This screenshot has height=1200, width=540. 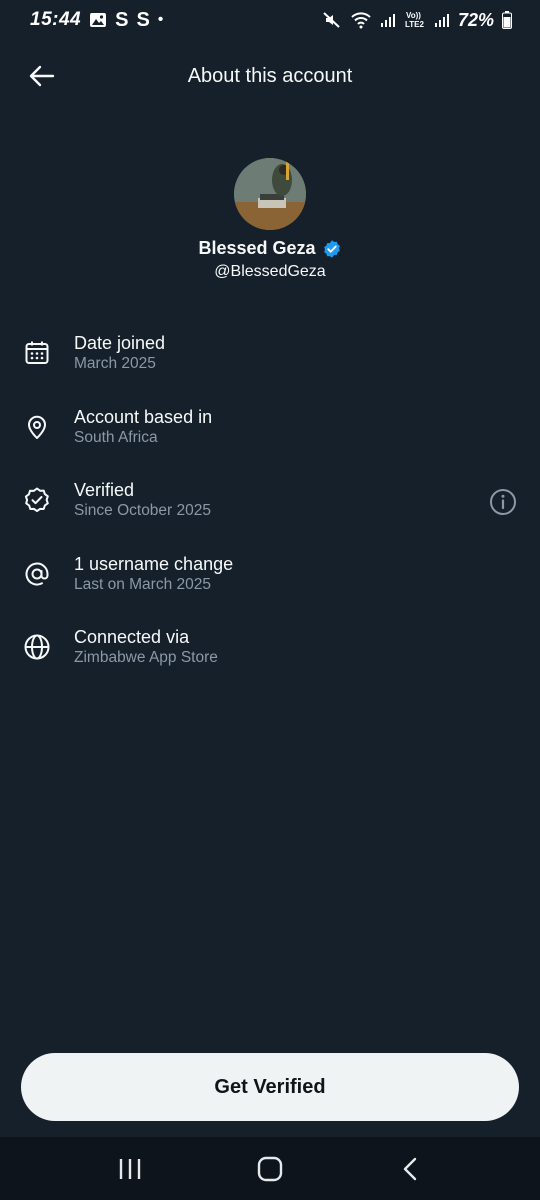 What do you see at coordinates (332, 20) in the screenshot?
I see `mute-icon` at bounding box center [332, 20].